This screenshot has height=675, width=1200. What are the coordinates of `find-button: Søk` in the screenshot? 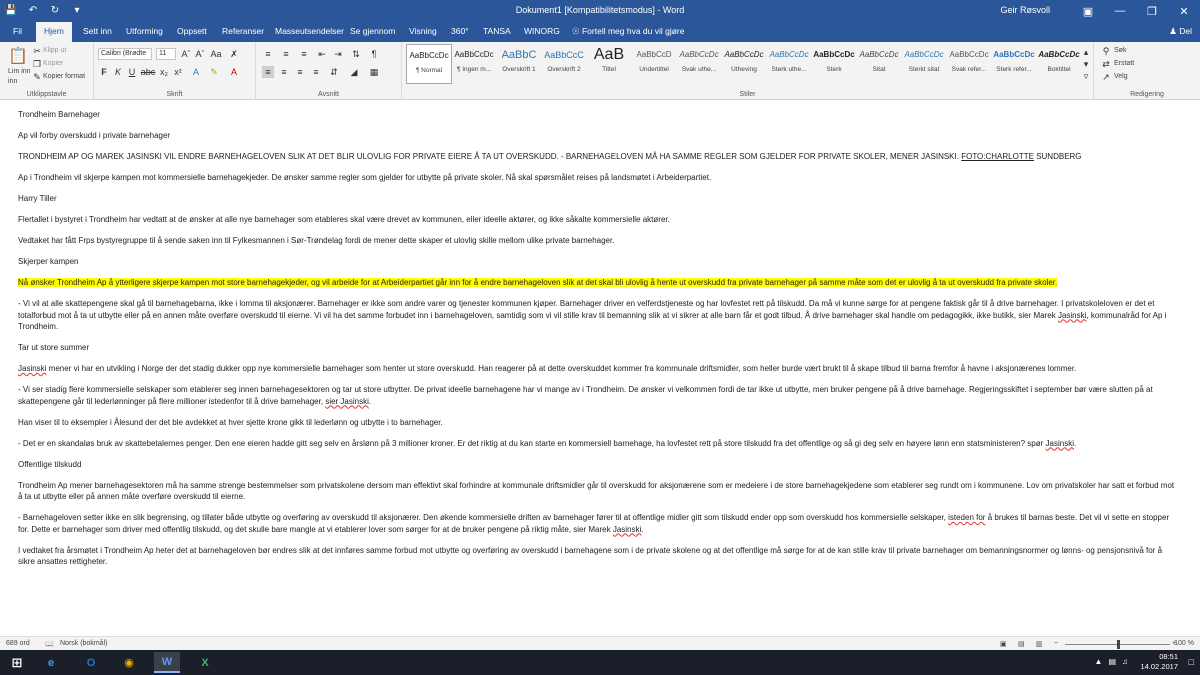 It's located at (1120, 50).